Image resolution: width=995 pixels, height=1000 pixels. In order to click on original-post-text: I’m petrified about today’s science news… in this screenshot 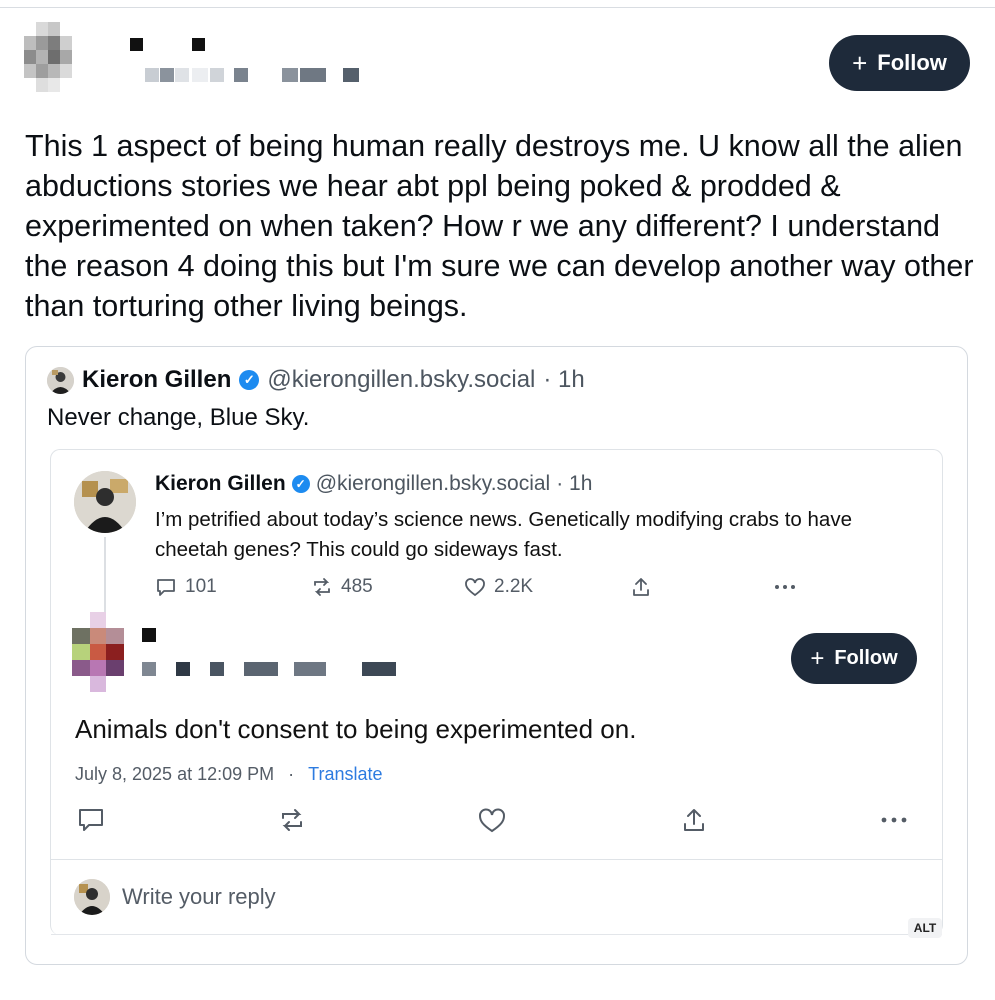, I will do `click(503, 534)`.